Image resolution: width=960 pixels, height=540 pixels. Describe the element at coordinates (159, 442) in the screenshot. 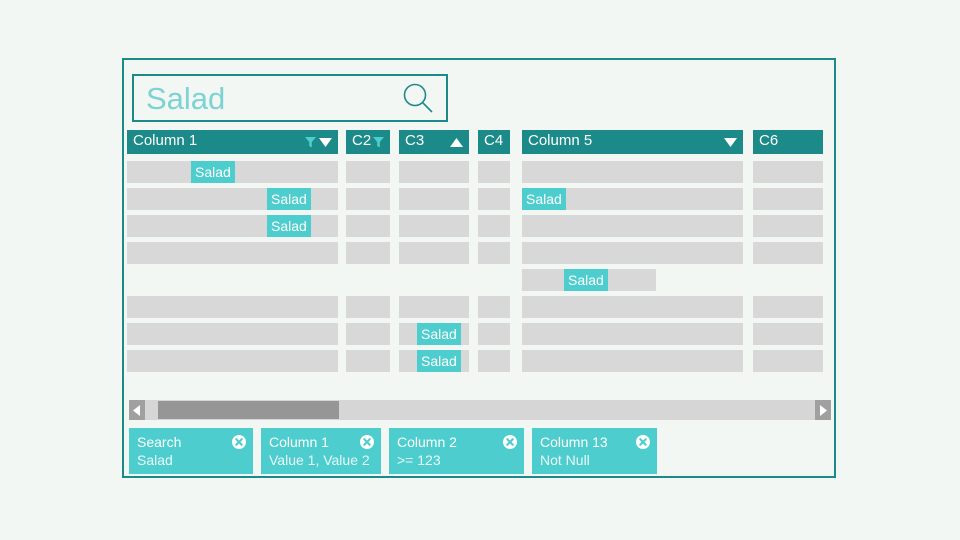

I see `filter-chip-title: Search` at that location.